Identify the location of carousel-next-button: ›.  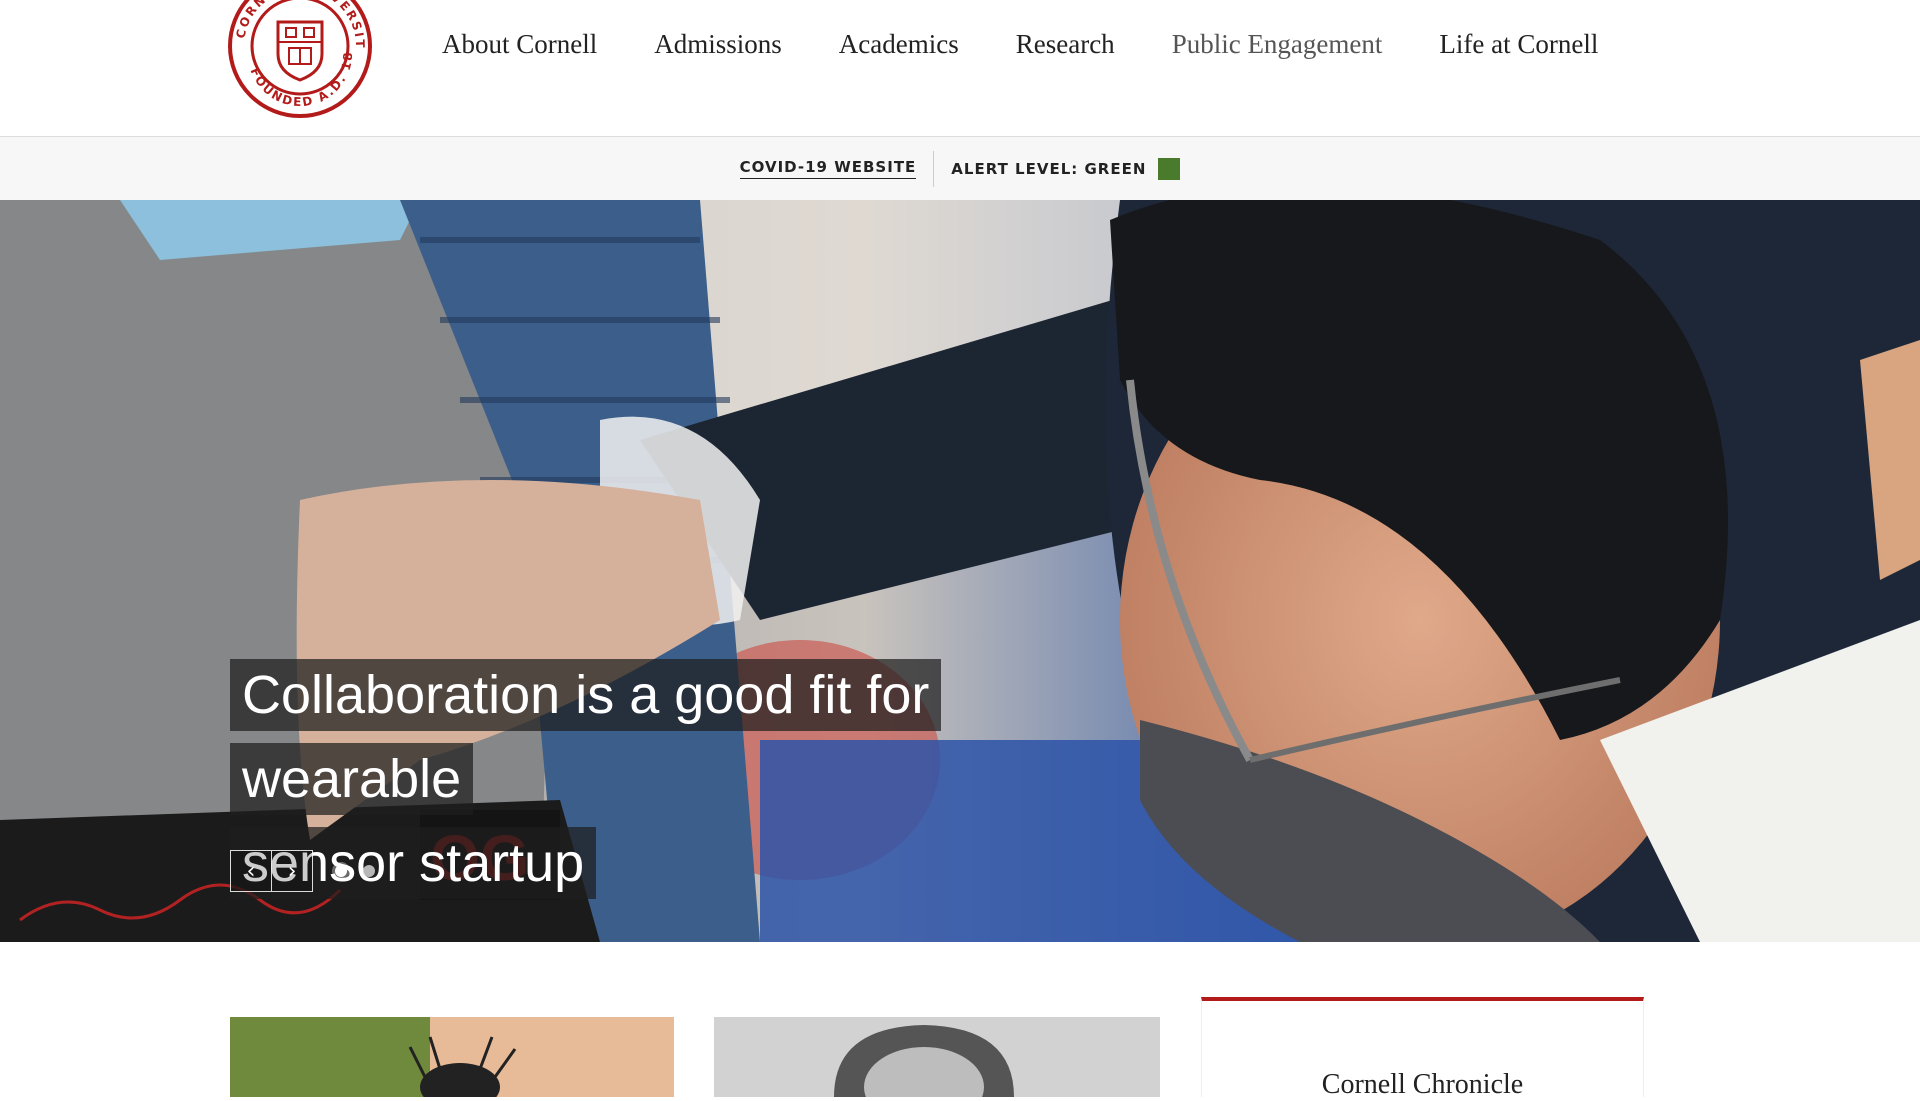
(292, 871).